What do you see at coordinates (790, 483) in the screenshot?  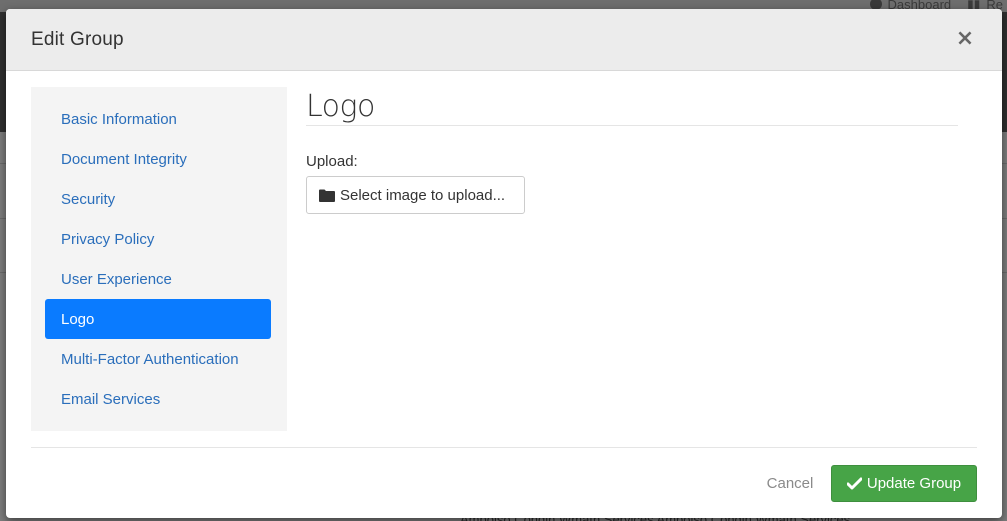 I see `cancel-button: Cancel` at bounding box center [790, 483].